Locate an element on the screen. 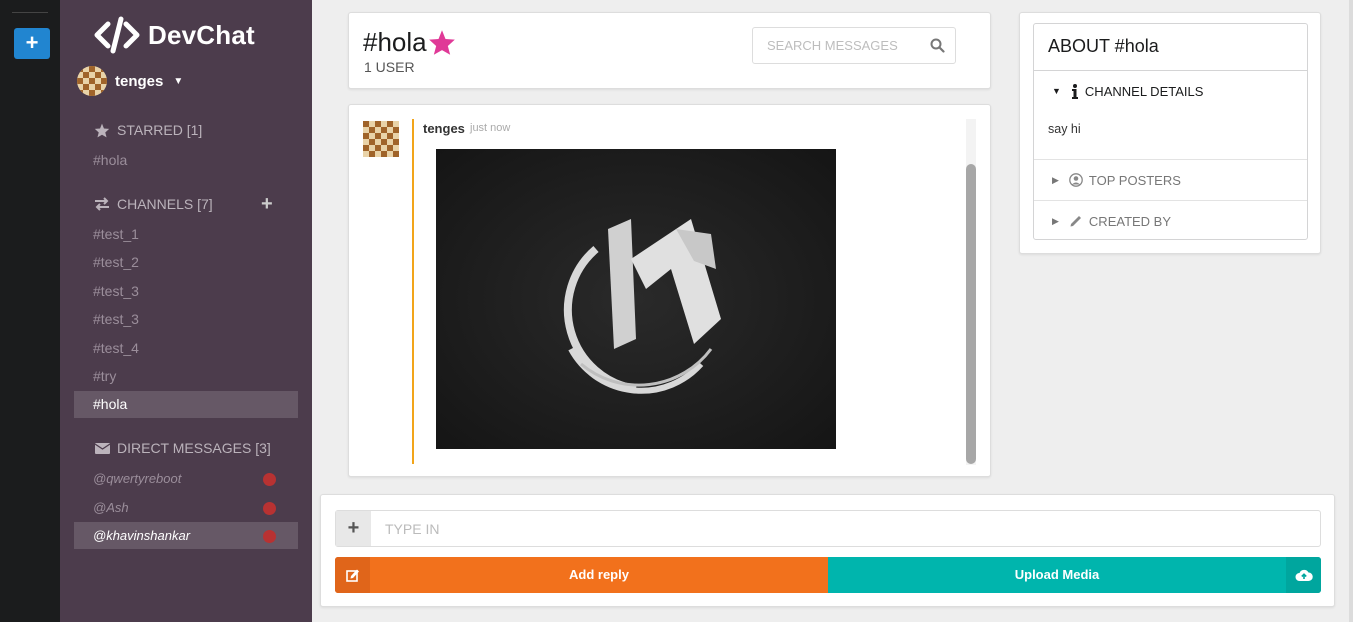 The width and height of the screenshot is (1353, 622). rail-divider is located at coordinates (30, 12).